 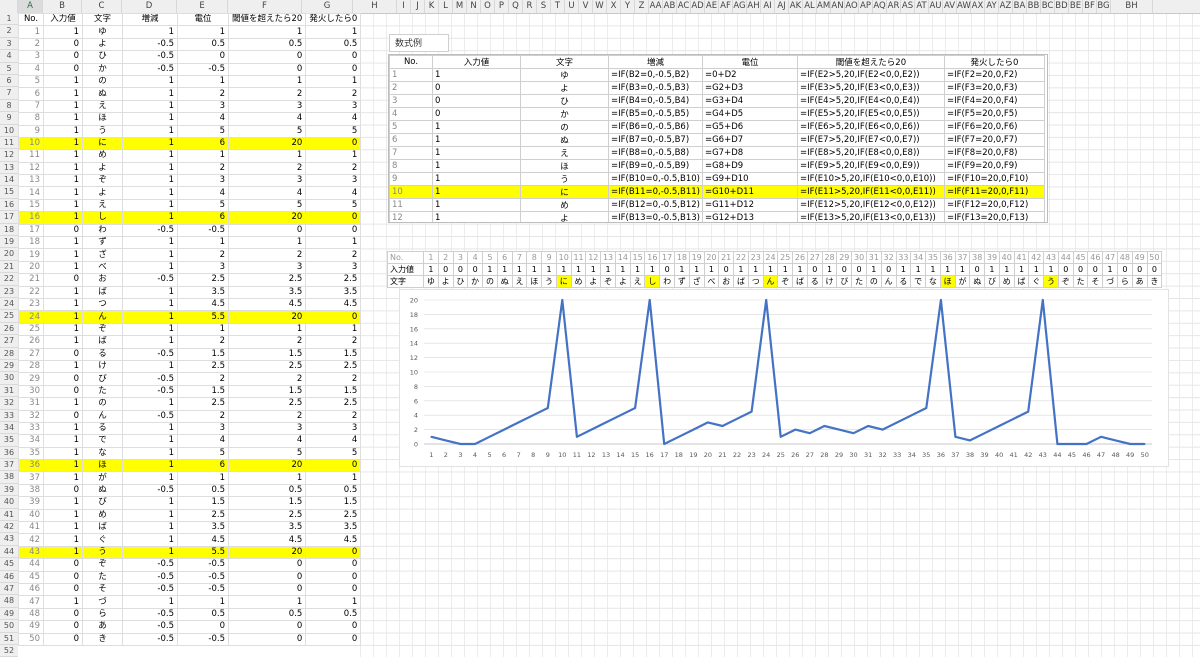 What do you see at coordinates (102, 218) in the screenshot?
I see `table-cell: し` at bounding box center [102, 218].